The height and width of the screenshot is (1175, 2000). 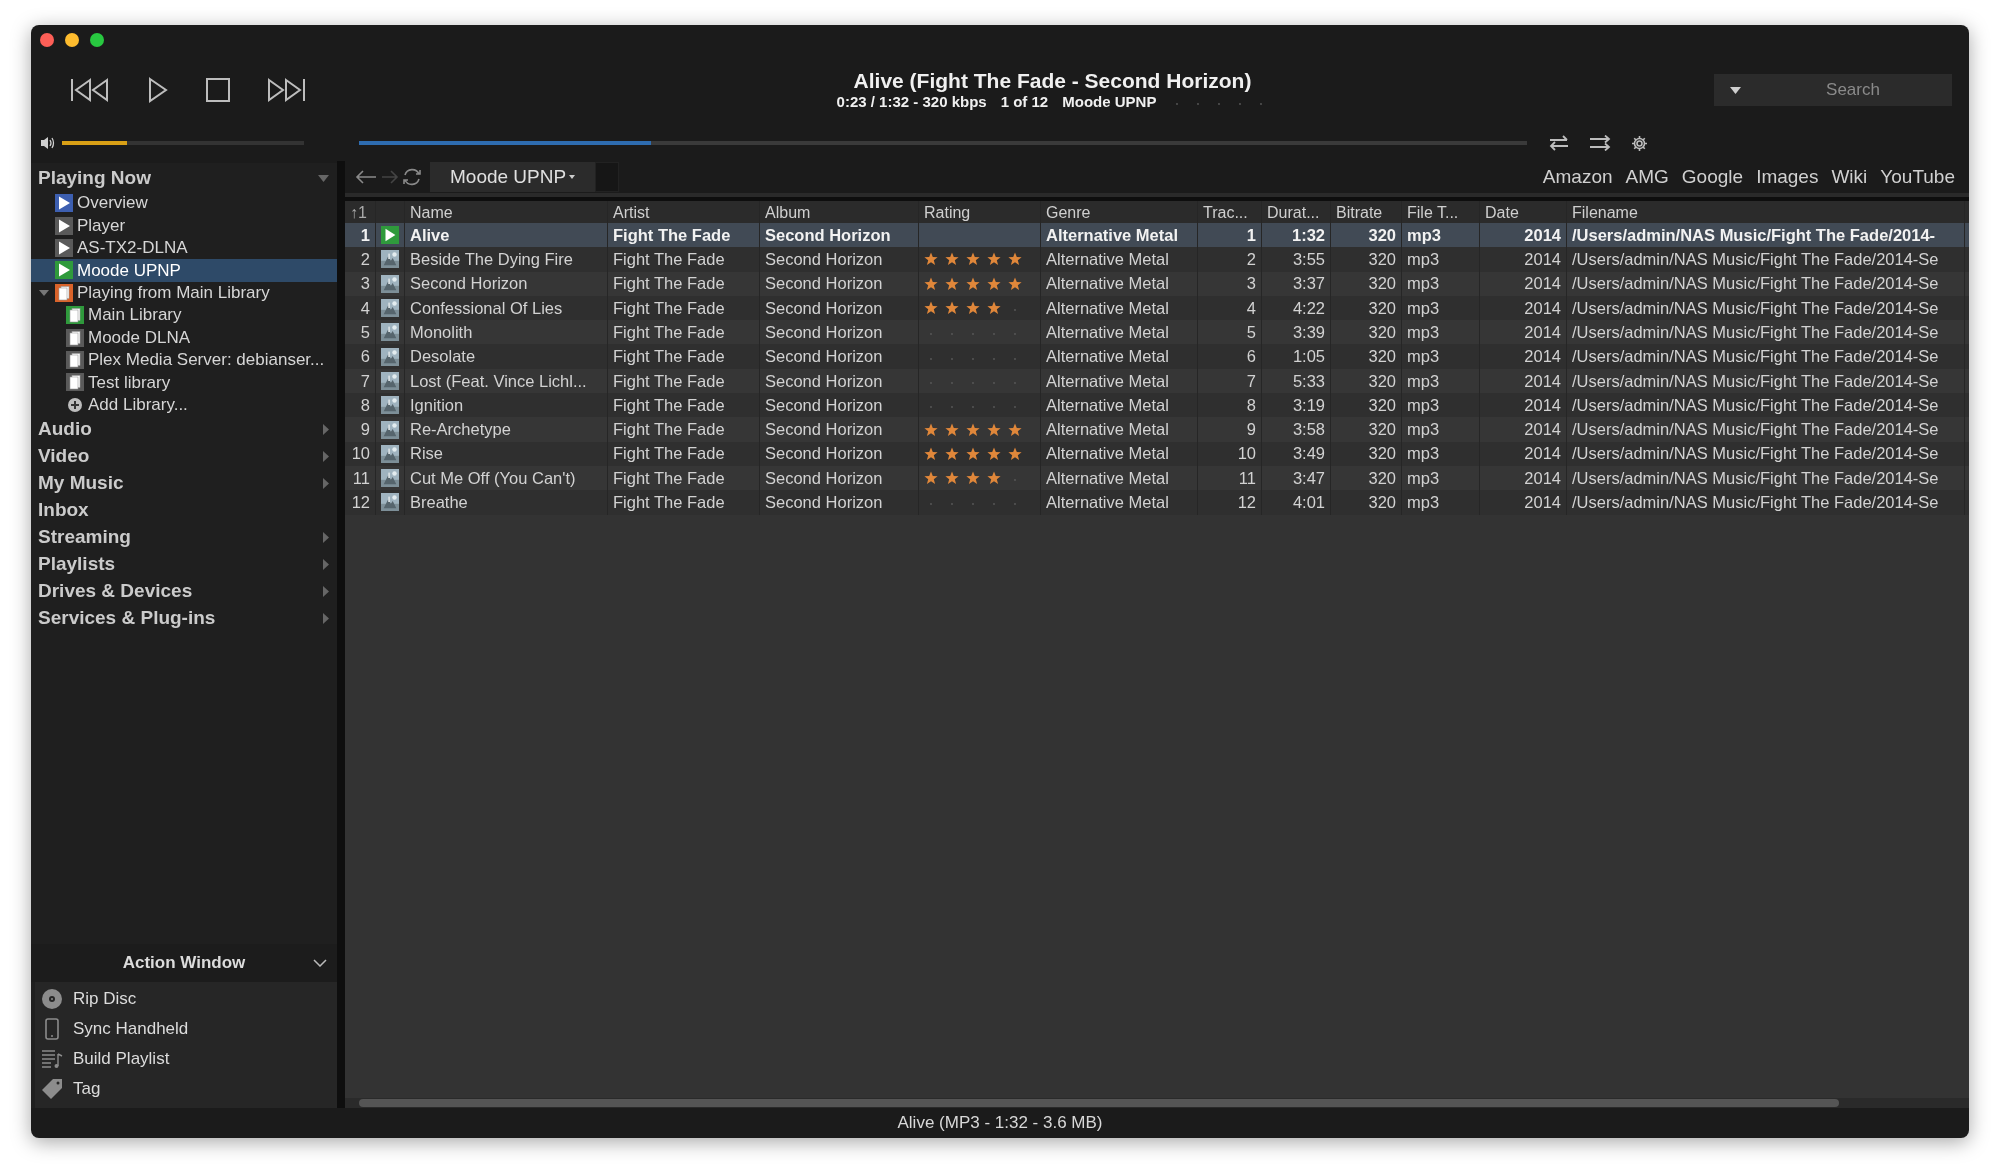 I want to click on web-link: Wiki, so click(x=1849, y=177).